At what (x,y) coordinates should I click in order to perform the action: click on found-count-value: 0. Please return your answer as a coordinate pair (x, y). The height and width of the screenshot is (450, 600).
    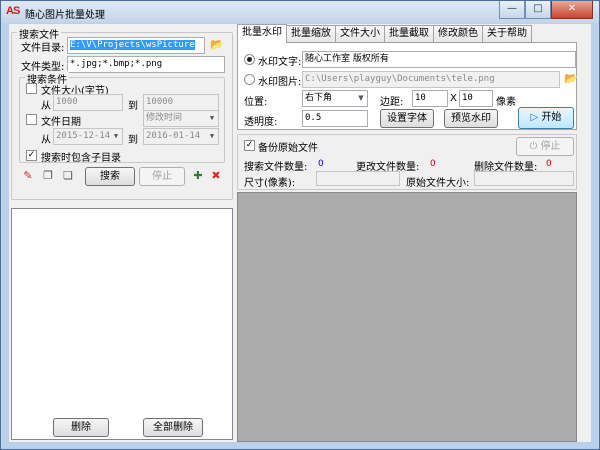
    Looking at the image, I should click on (321, 164).